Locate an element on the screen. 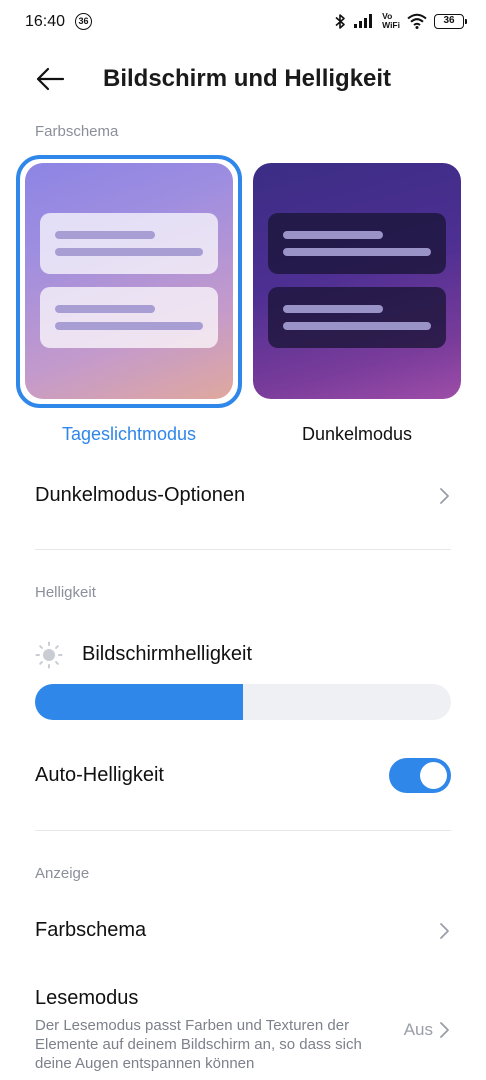 The height and width of the screenshot is (1080, 486). color-scheme-row: Farbschema is located at coordinates (243, 932).